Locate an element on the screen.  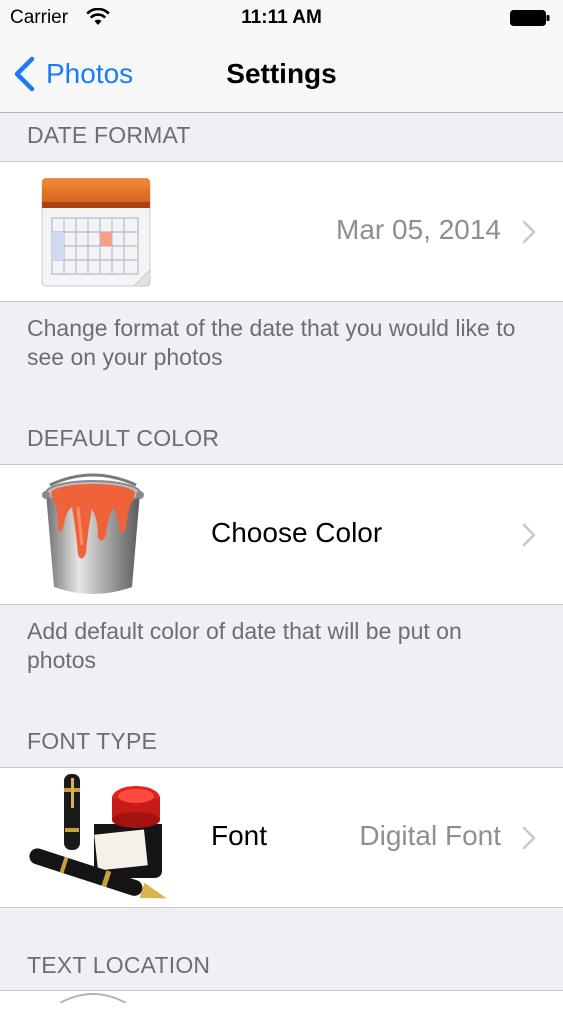
text-location-cell is located at coordinates (281, 1005).